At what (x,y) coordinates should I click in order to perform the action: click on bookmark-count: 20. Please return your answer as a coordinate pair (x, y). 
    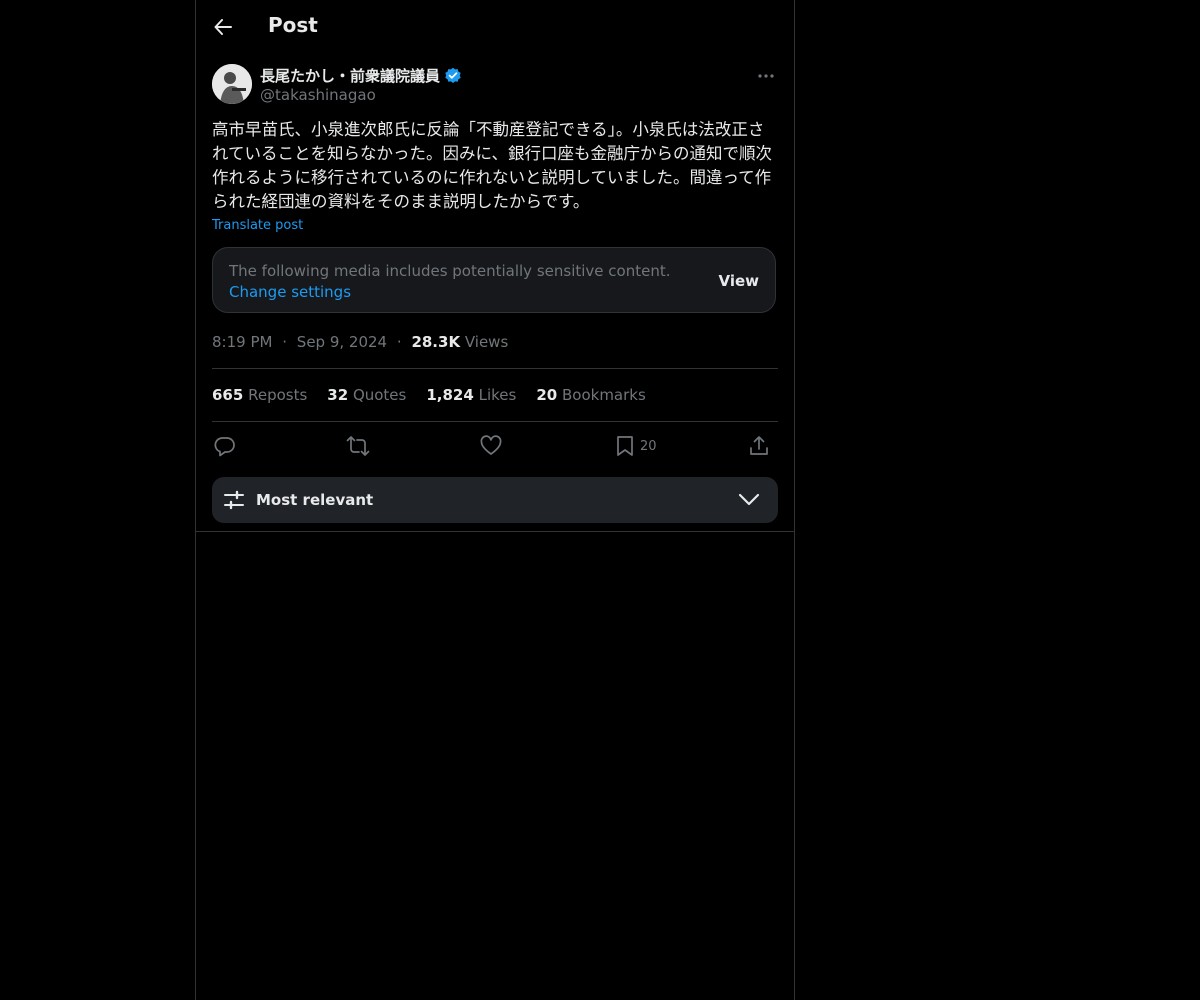
    Looking at the image, I should click on (648, 446).